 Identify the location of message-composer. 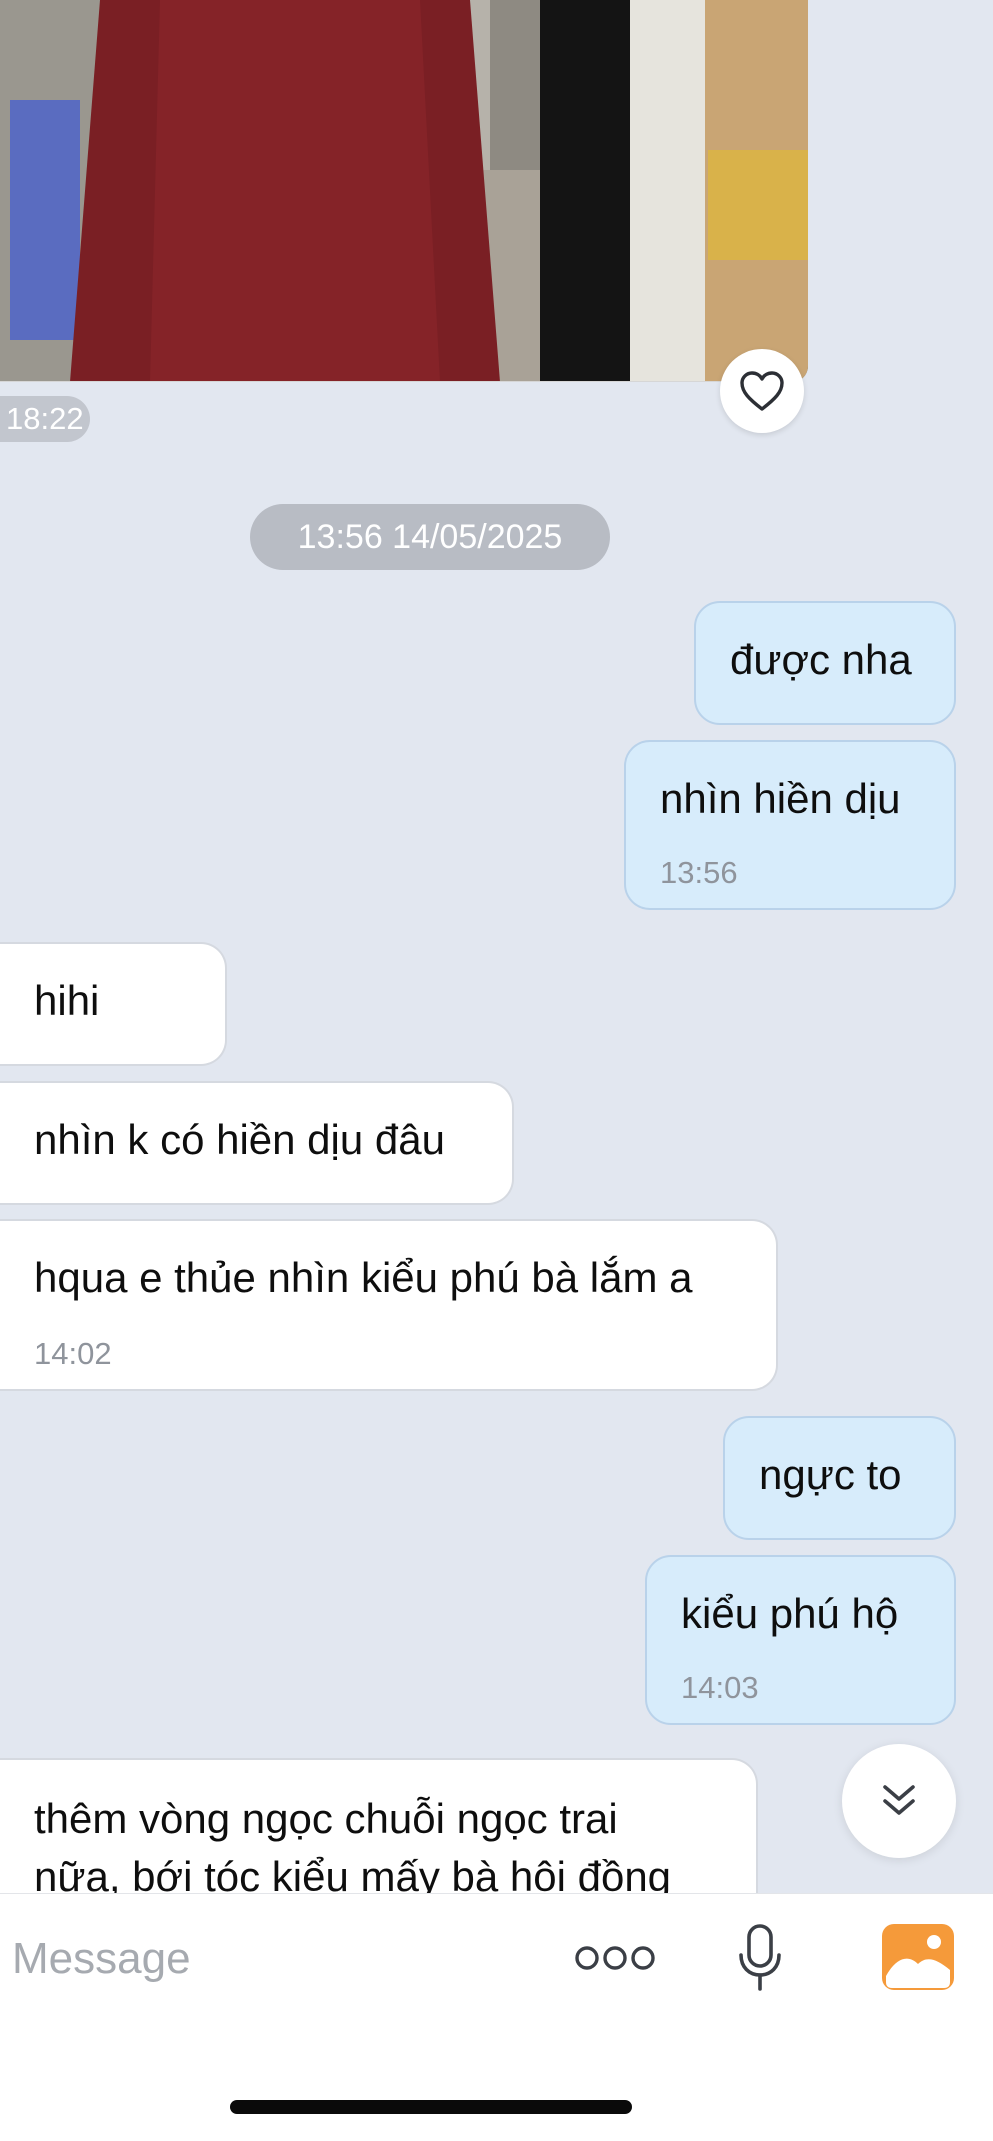
(496, 2017).